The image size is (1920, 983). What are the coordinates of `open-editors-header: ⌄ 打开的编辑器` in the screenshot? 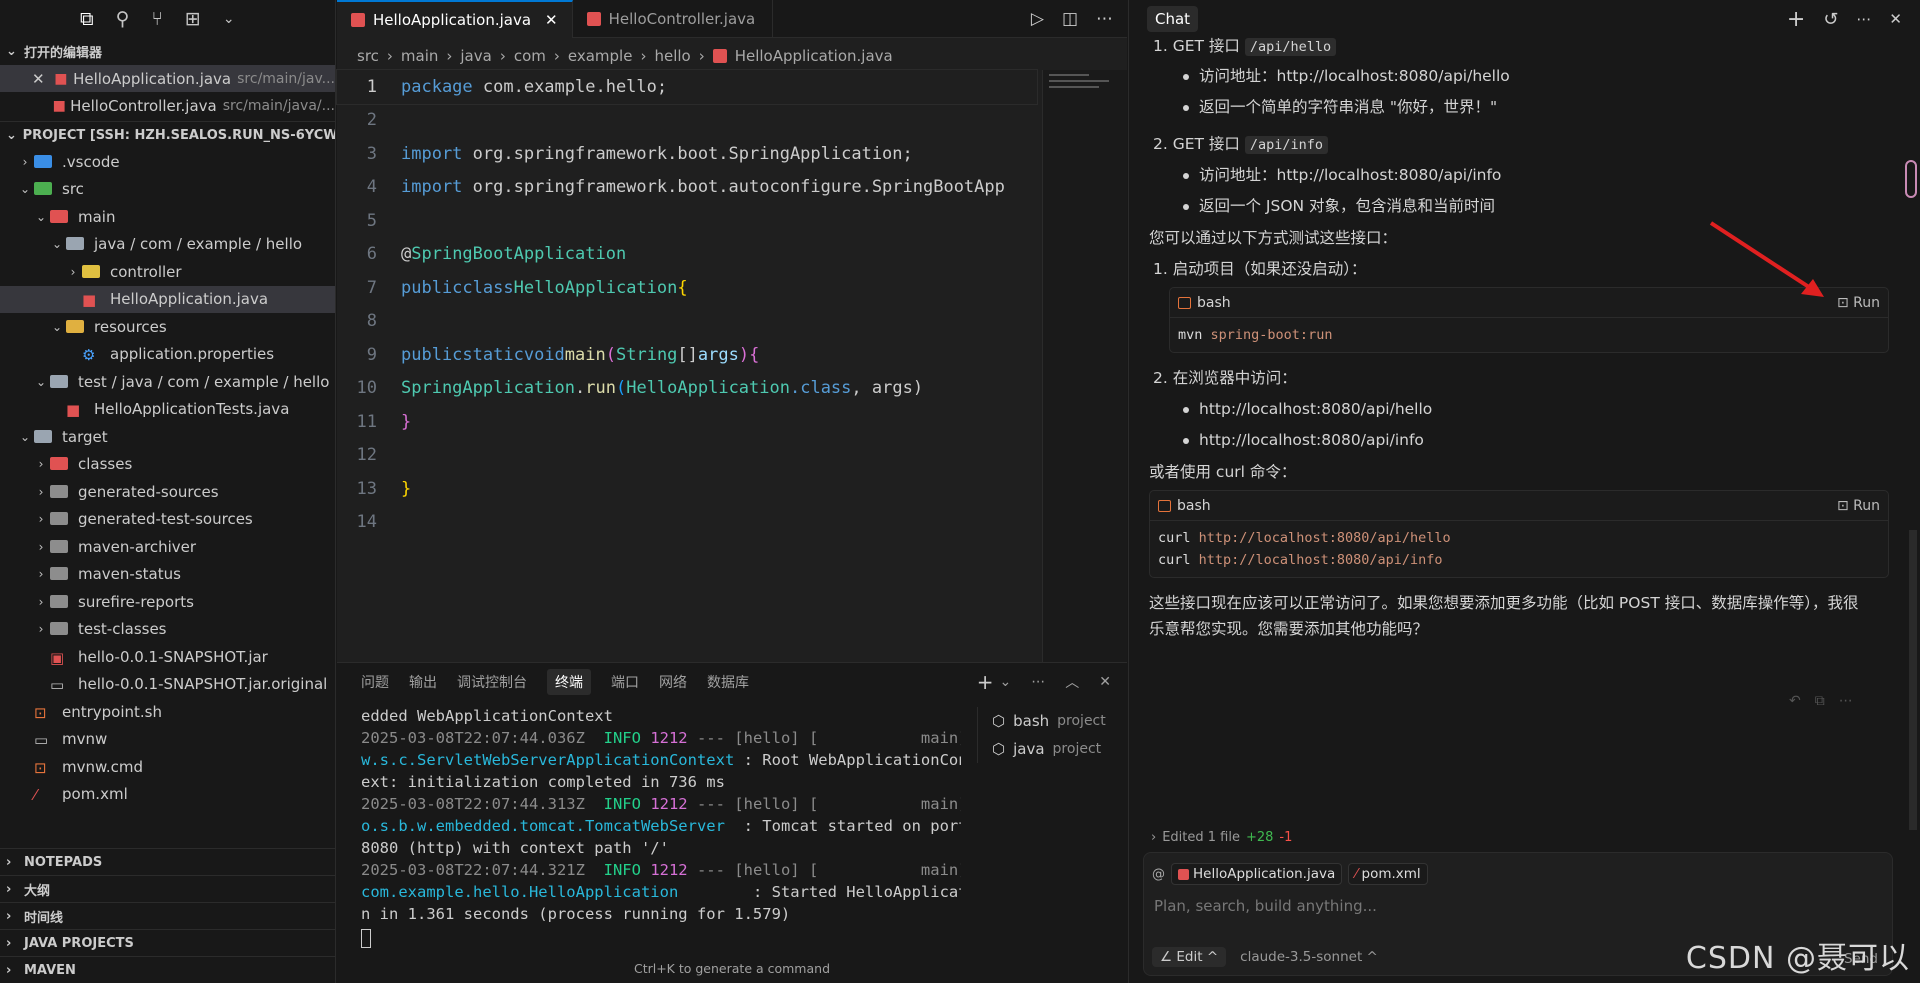 It's located at (167, 51).